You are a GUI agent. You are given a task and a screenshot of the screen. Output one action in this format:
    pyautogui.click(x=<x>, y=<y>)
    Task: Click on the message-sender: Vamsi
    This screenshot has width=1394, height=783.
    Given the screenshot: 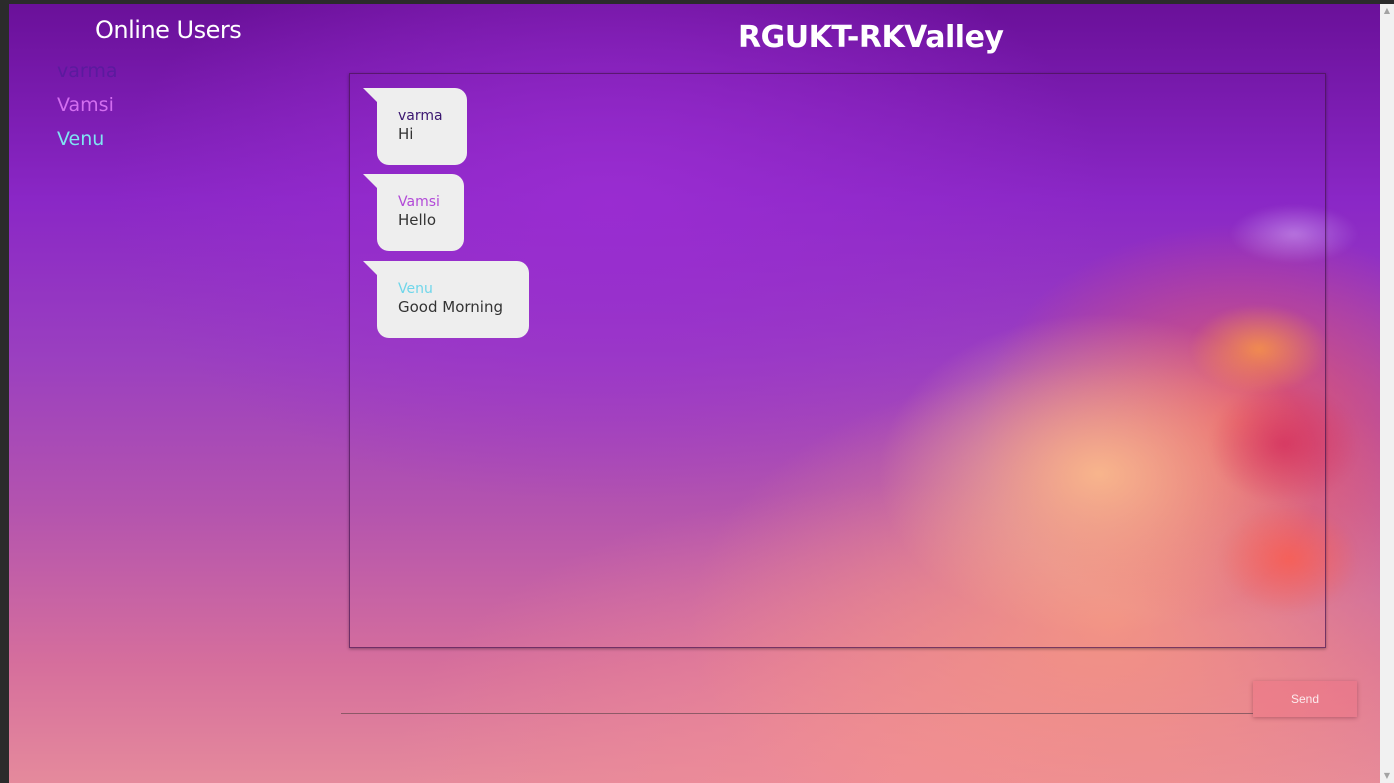 What is the action you would take?
    pyautogui.click(x=419, y=202)
    